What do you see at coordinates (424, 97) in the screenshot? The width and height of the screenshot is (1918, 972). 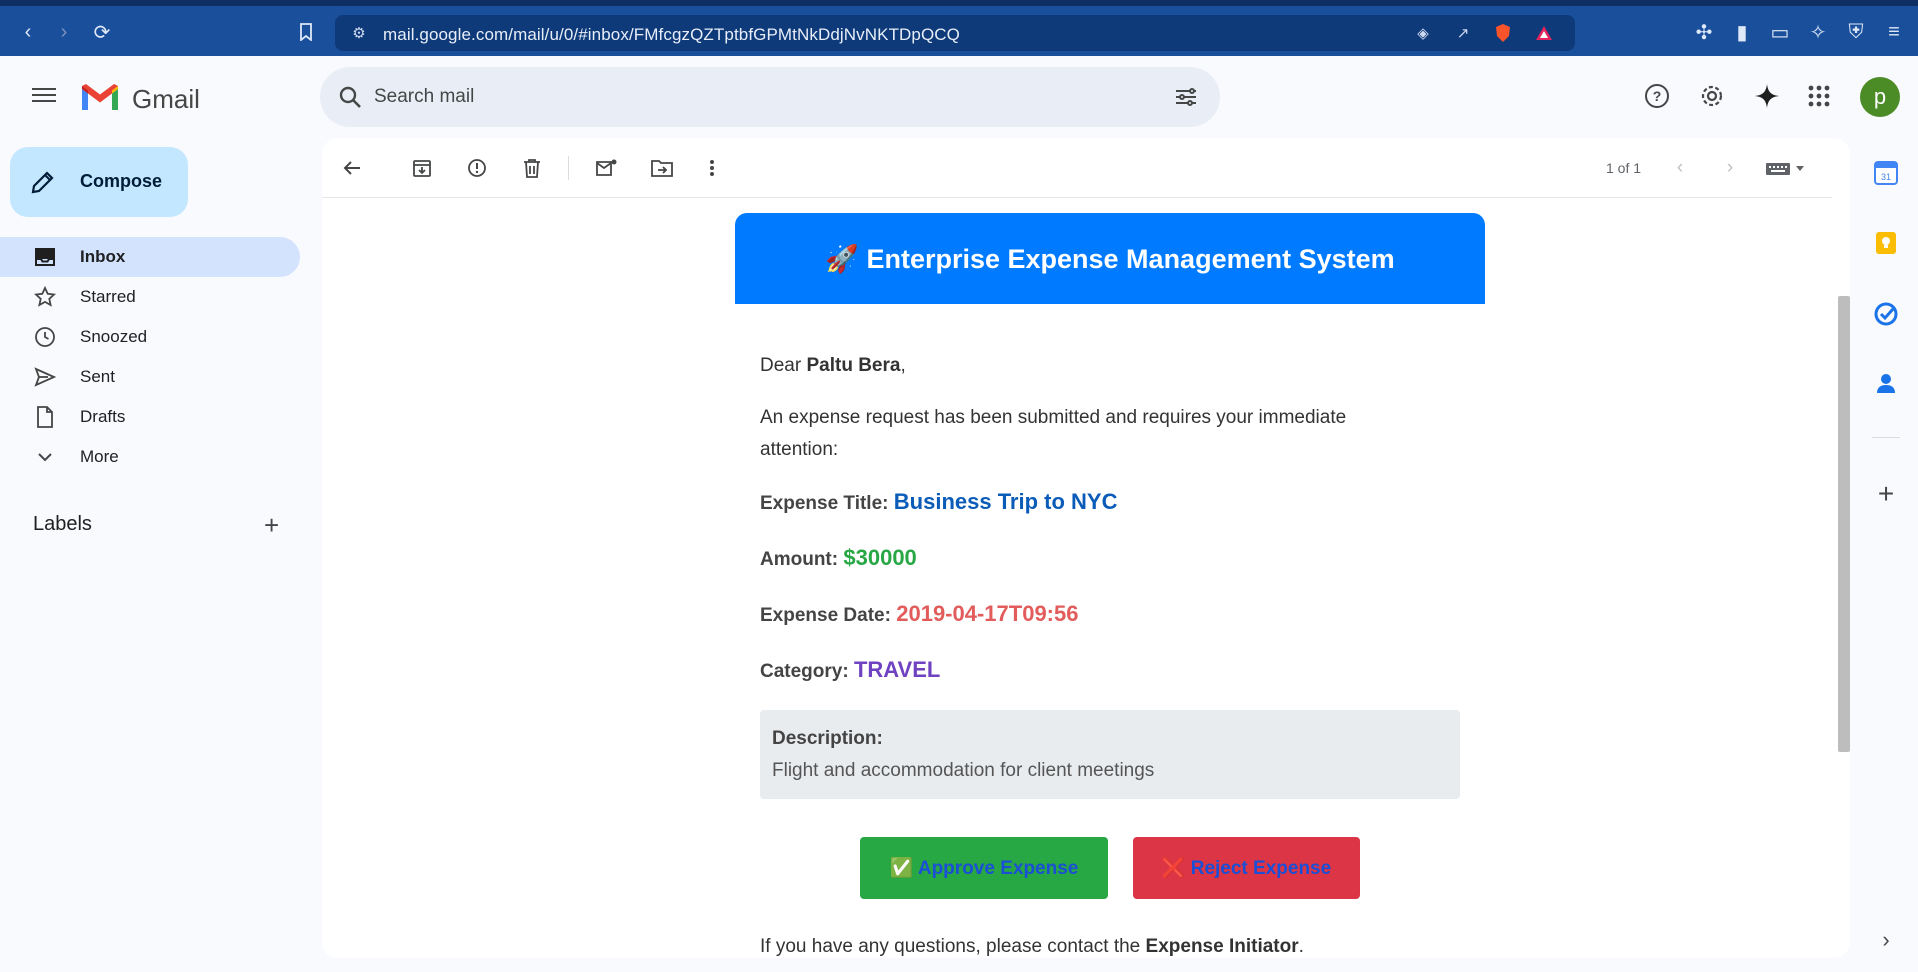 I see `search-input: Search mail` at bounding box center [424, 97].